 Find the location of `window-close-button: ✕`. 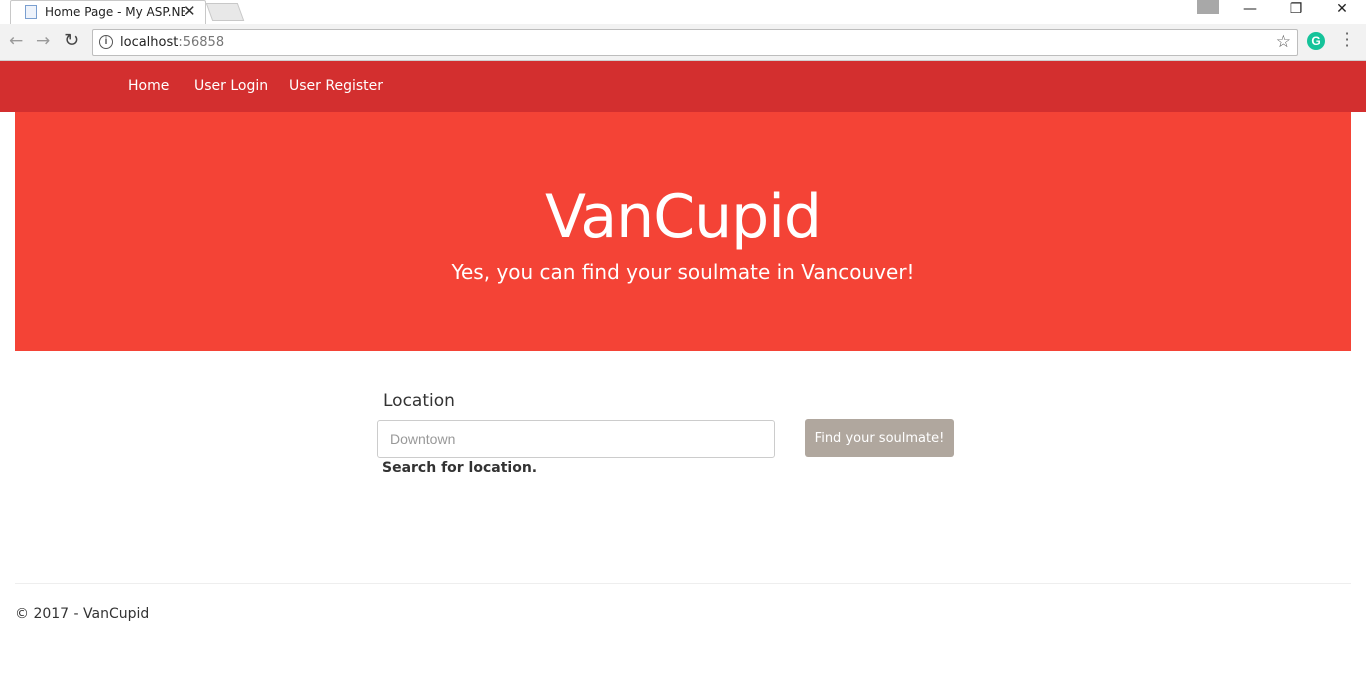

window-close-button: ✕ is located at coordinates (1342, 10).